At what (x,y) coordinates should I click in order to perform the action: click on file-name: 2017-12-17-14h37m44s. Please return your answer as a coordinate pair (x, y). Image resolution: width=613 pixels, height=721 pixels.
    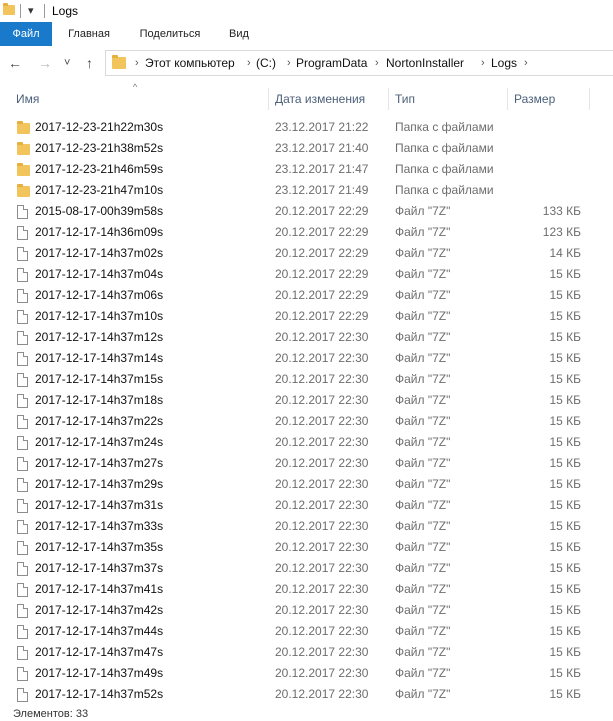
    Looking at the image, I should click on (99, 631).